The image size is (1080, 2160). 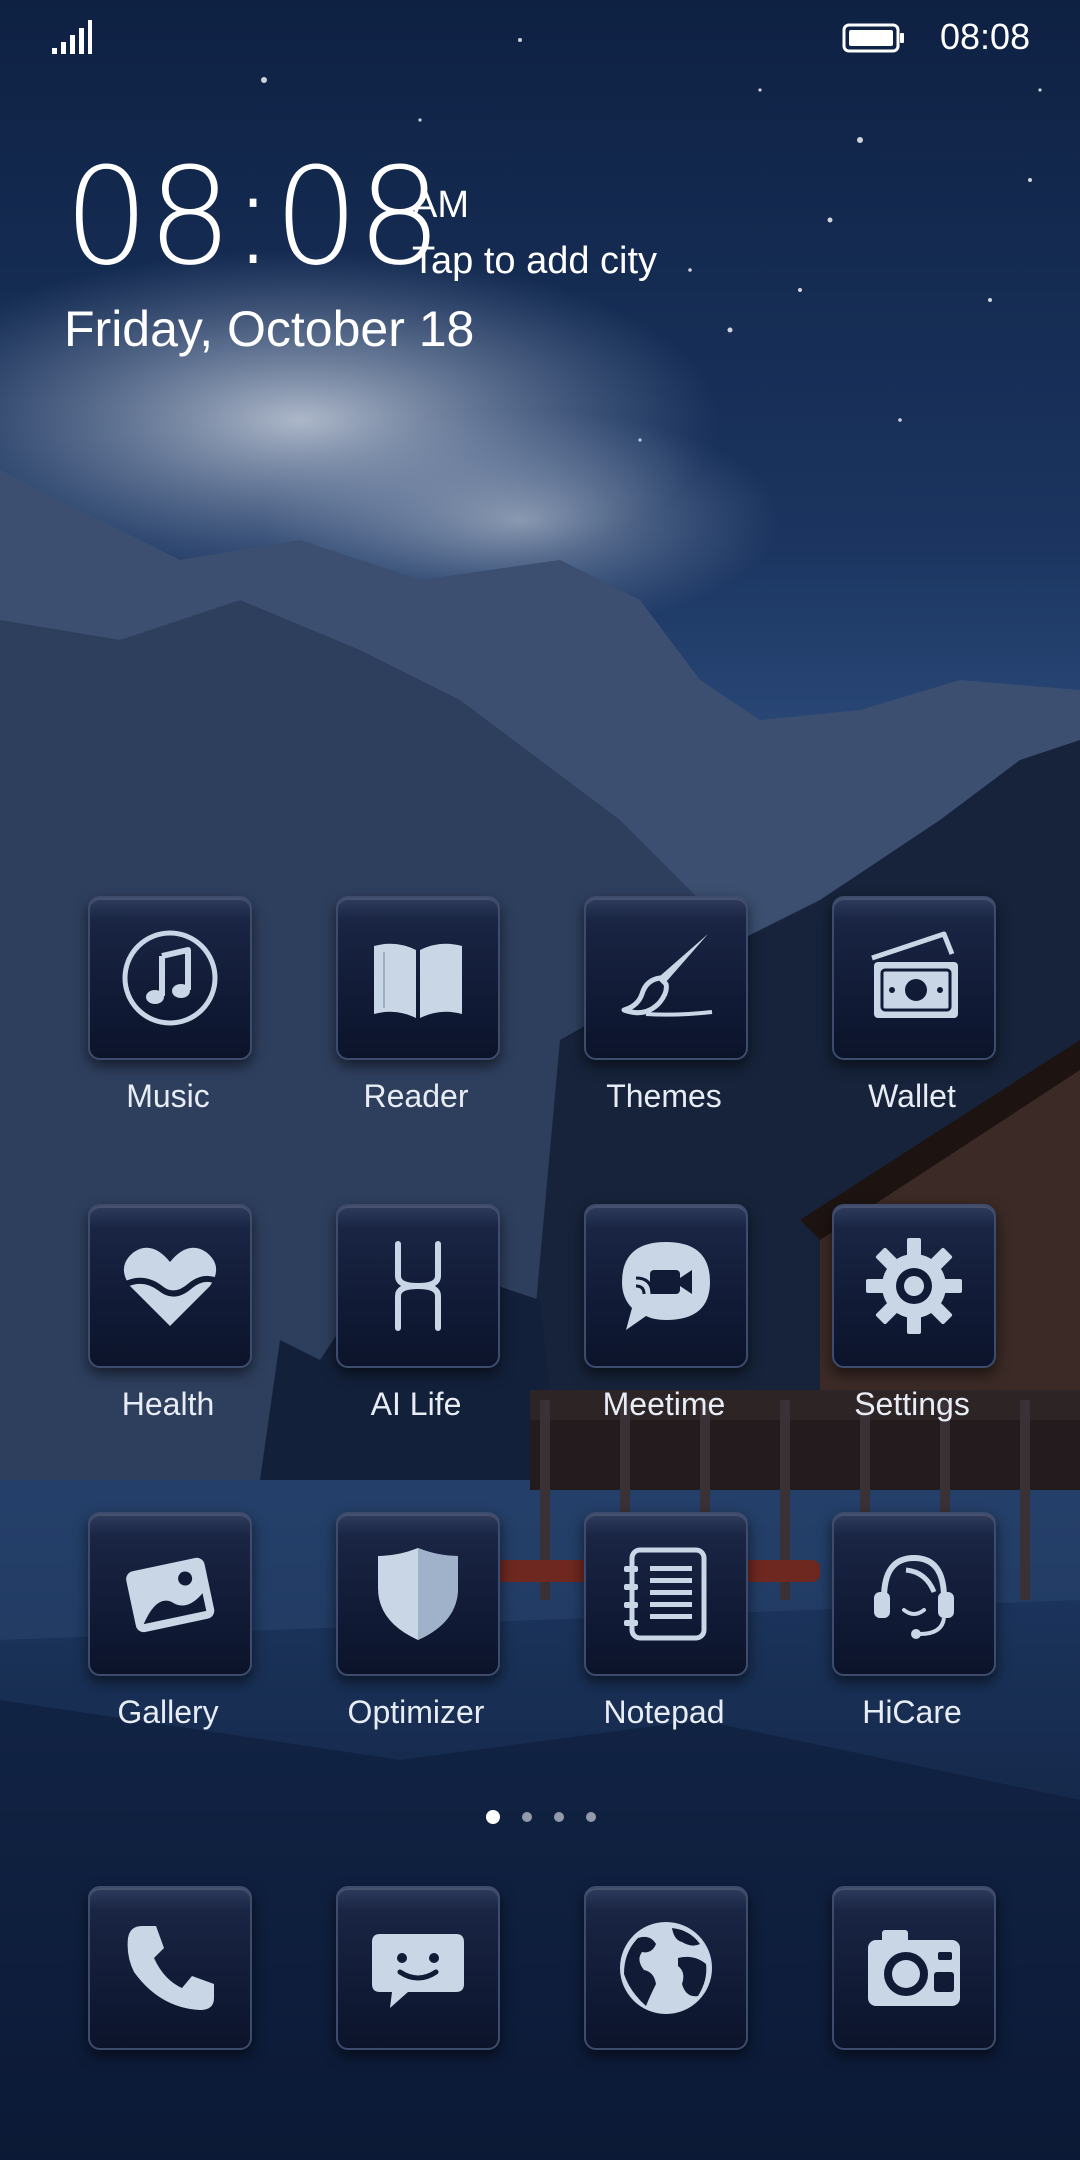 I want to click on app-label: HiCare, so click(x=912, y=1712).